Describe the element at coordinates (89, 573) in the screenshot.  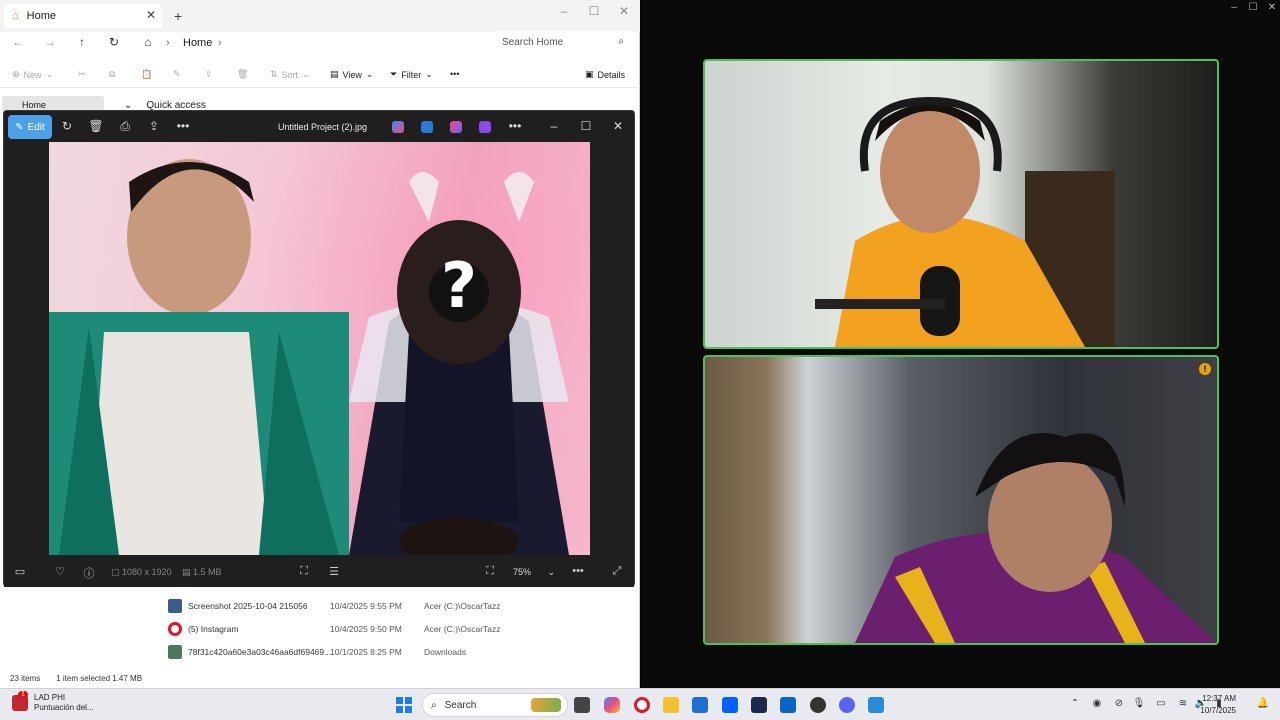
I see `info-icon: ⓘ` at that location.